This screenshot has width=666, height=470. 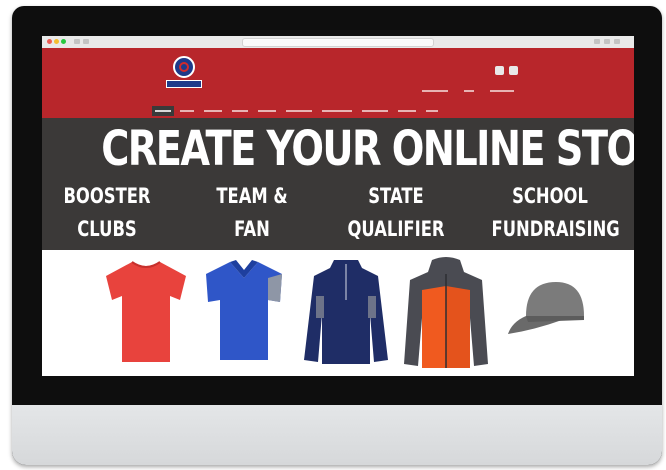 I want to click on hero-headline: CREATE YOUR ONLINE STORE, so click(x=367, y=149).